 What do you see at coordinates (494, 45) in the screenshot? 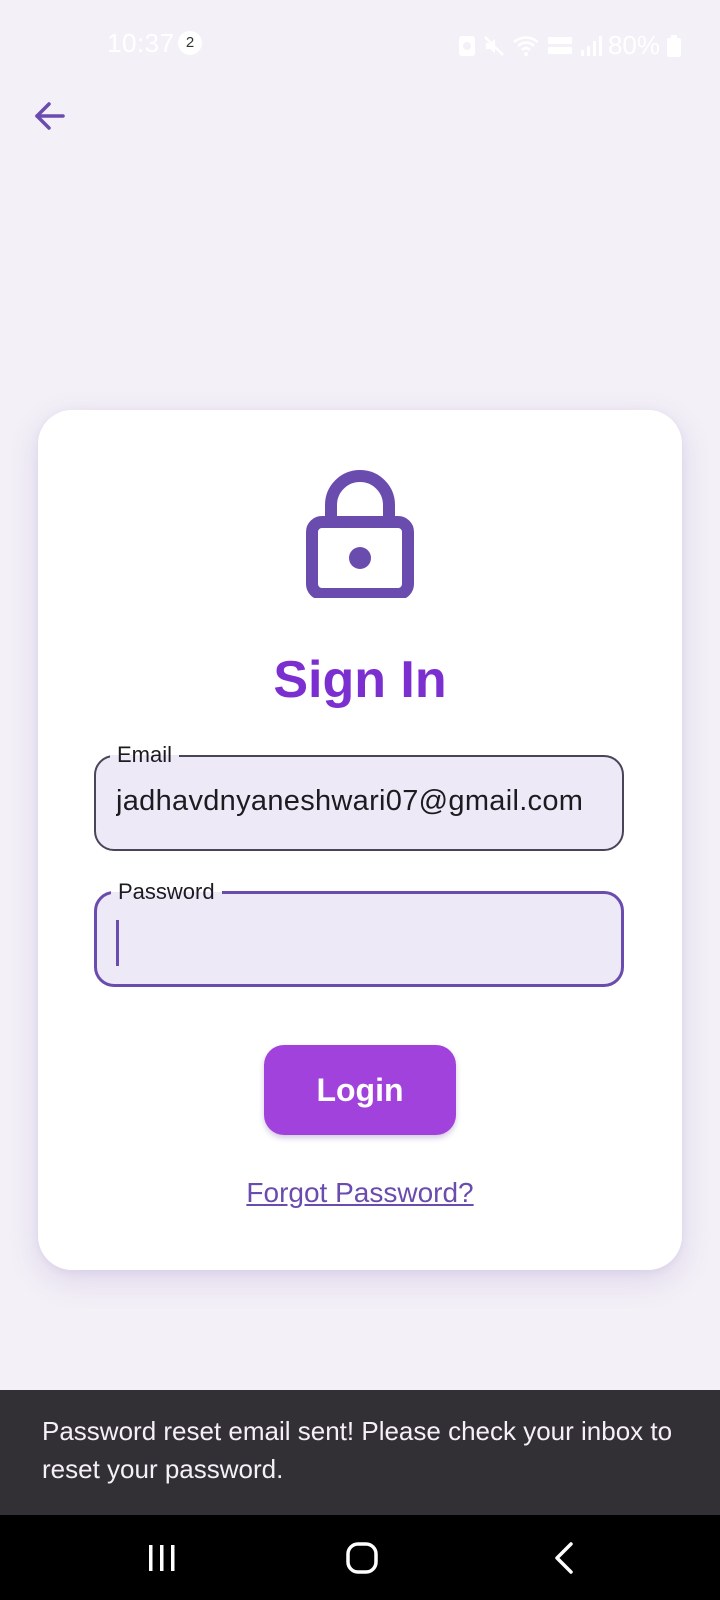
I see `mute-icon` at bounding box center [494, 45].